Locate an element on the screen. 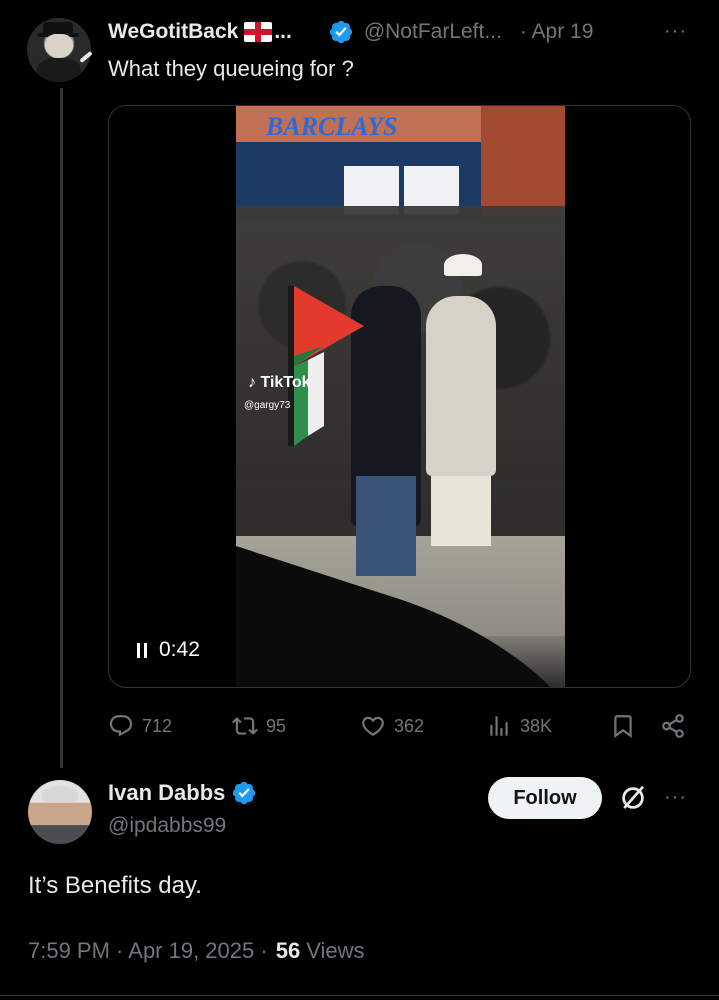  bank-sign-text: BARCLAYS is located at coordinates (332, 126).